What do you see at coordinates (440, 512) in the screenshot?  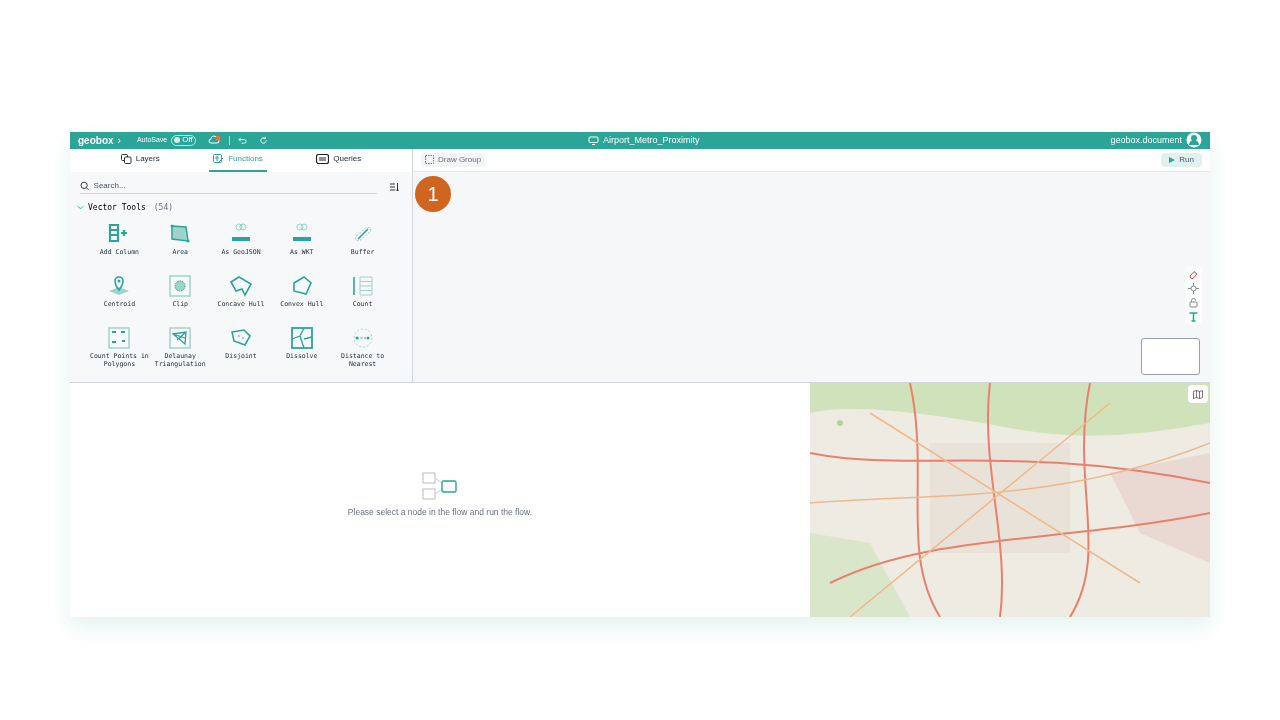 I see `empty-message: Please select a node in the flow and run the flow.` at bounding box center [440, 512].